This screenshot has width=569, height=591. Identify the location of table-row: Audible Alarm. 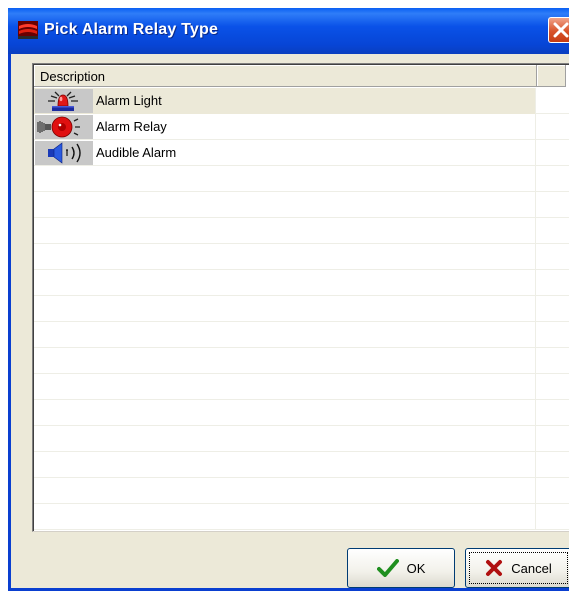
(301, 153).